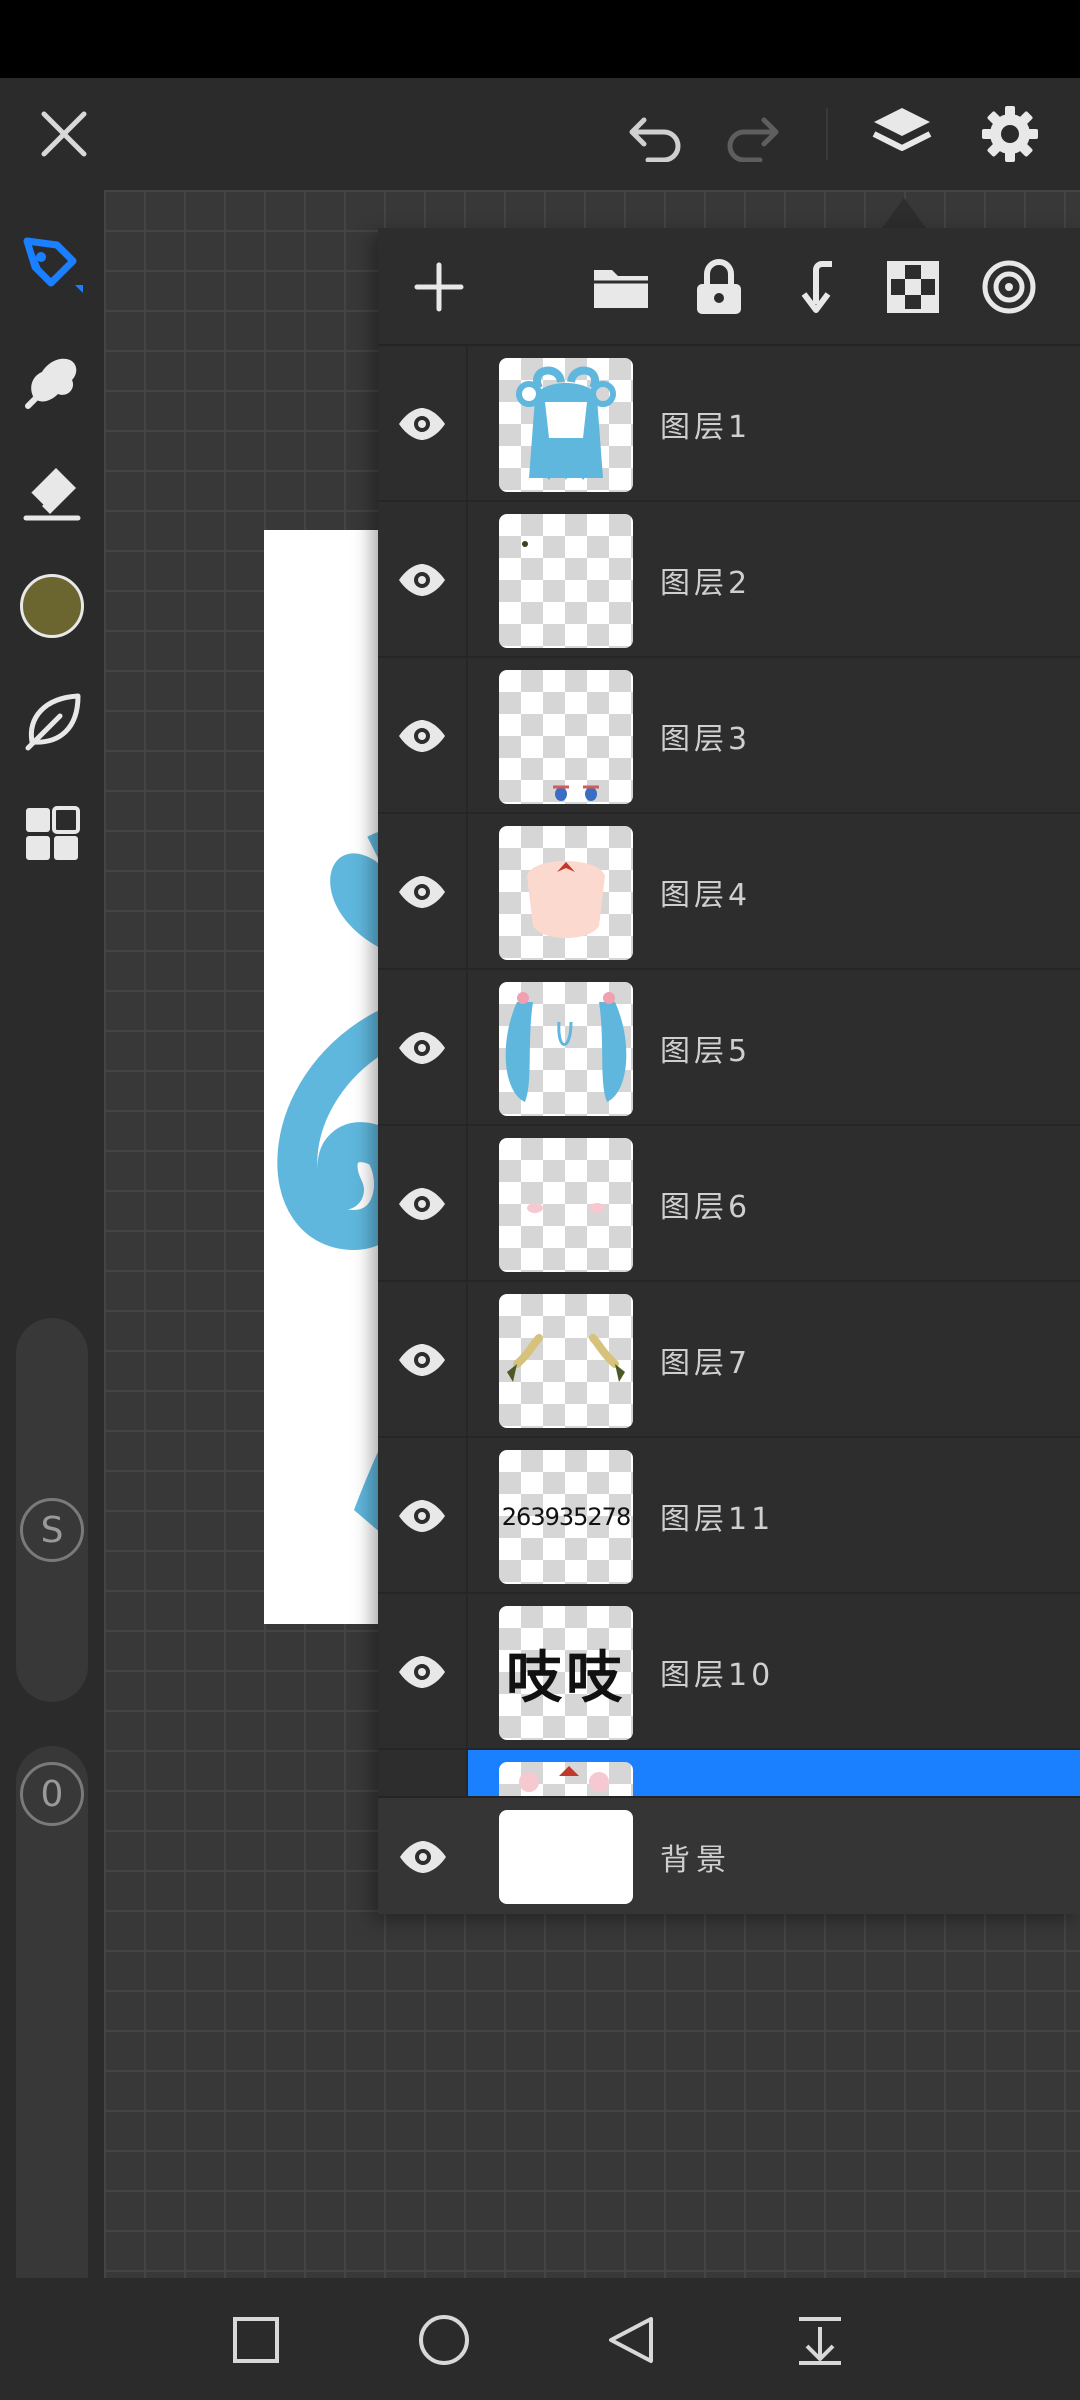 This screenshot has height=2400, width=1080. Describe the element at coordinates (52, 834) in the screenshot. I see `grid-menu-icon` at that location.